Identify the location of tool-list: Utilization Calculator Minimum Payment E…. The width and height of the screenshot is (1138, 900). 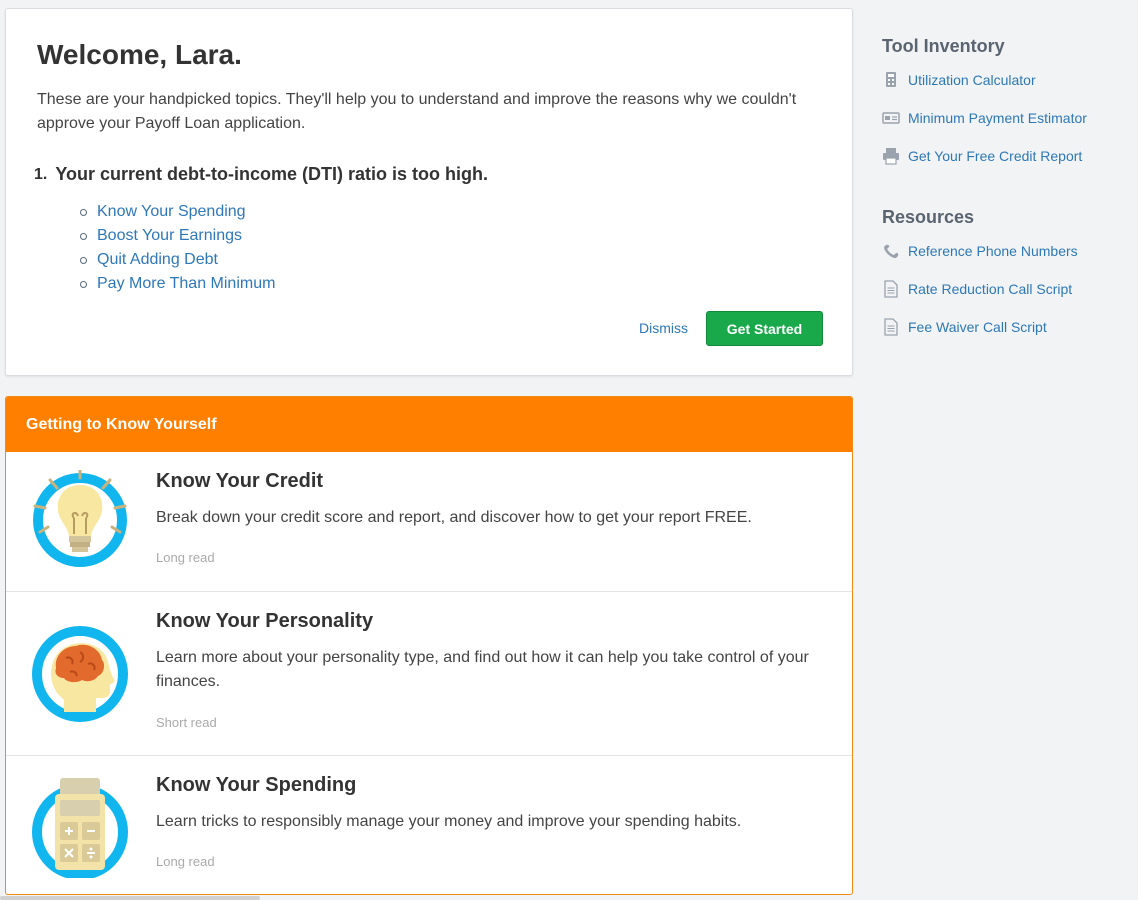
(1007, 128).